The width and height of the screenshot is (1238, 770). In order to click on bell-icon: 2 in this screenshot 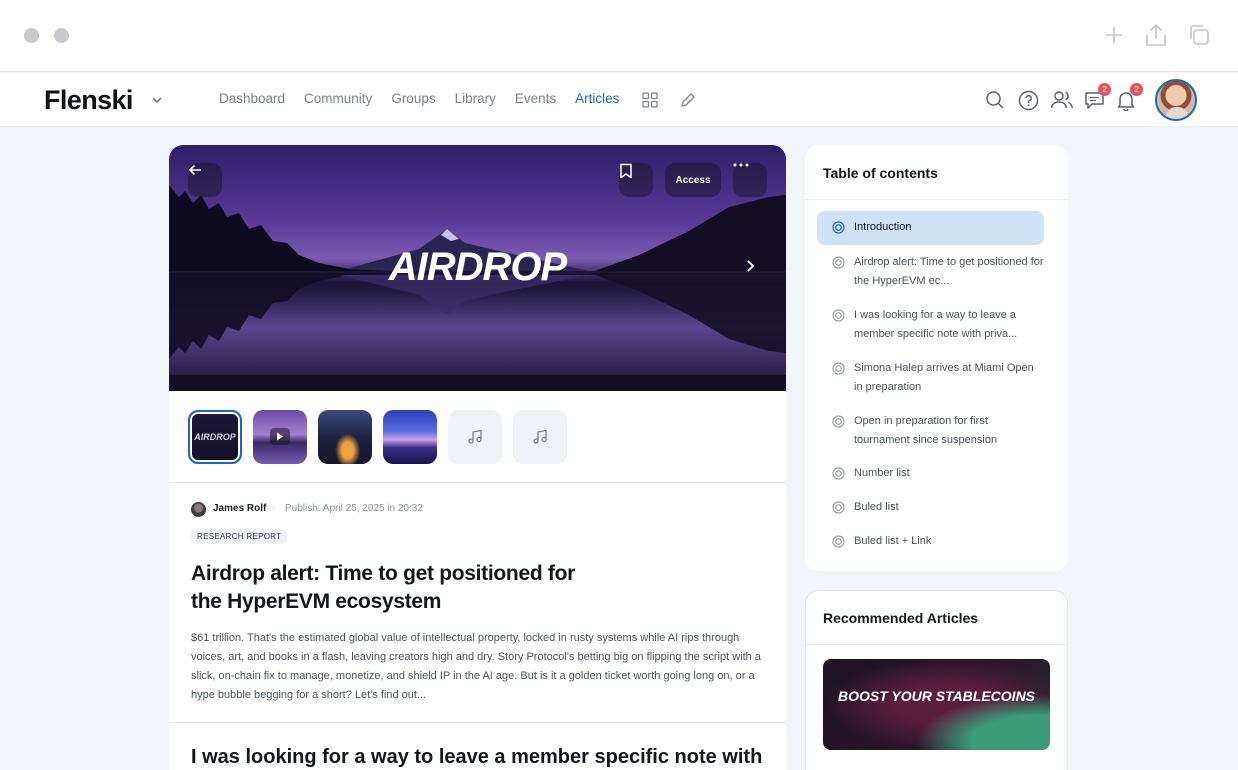, I will do `click(1129, 97)`.